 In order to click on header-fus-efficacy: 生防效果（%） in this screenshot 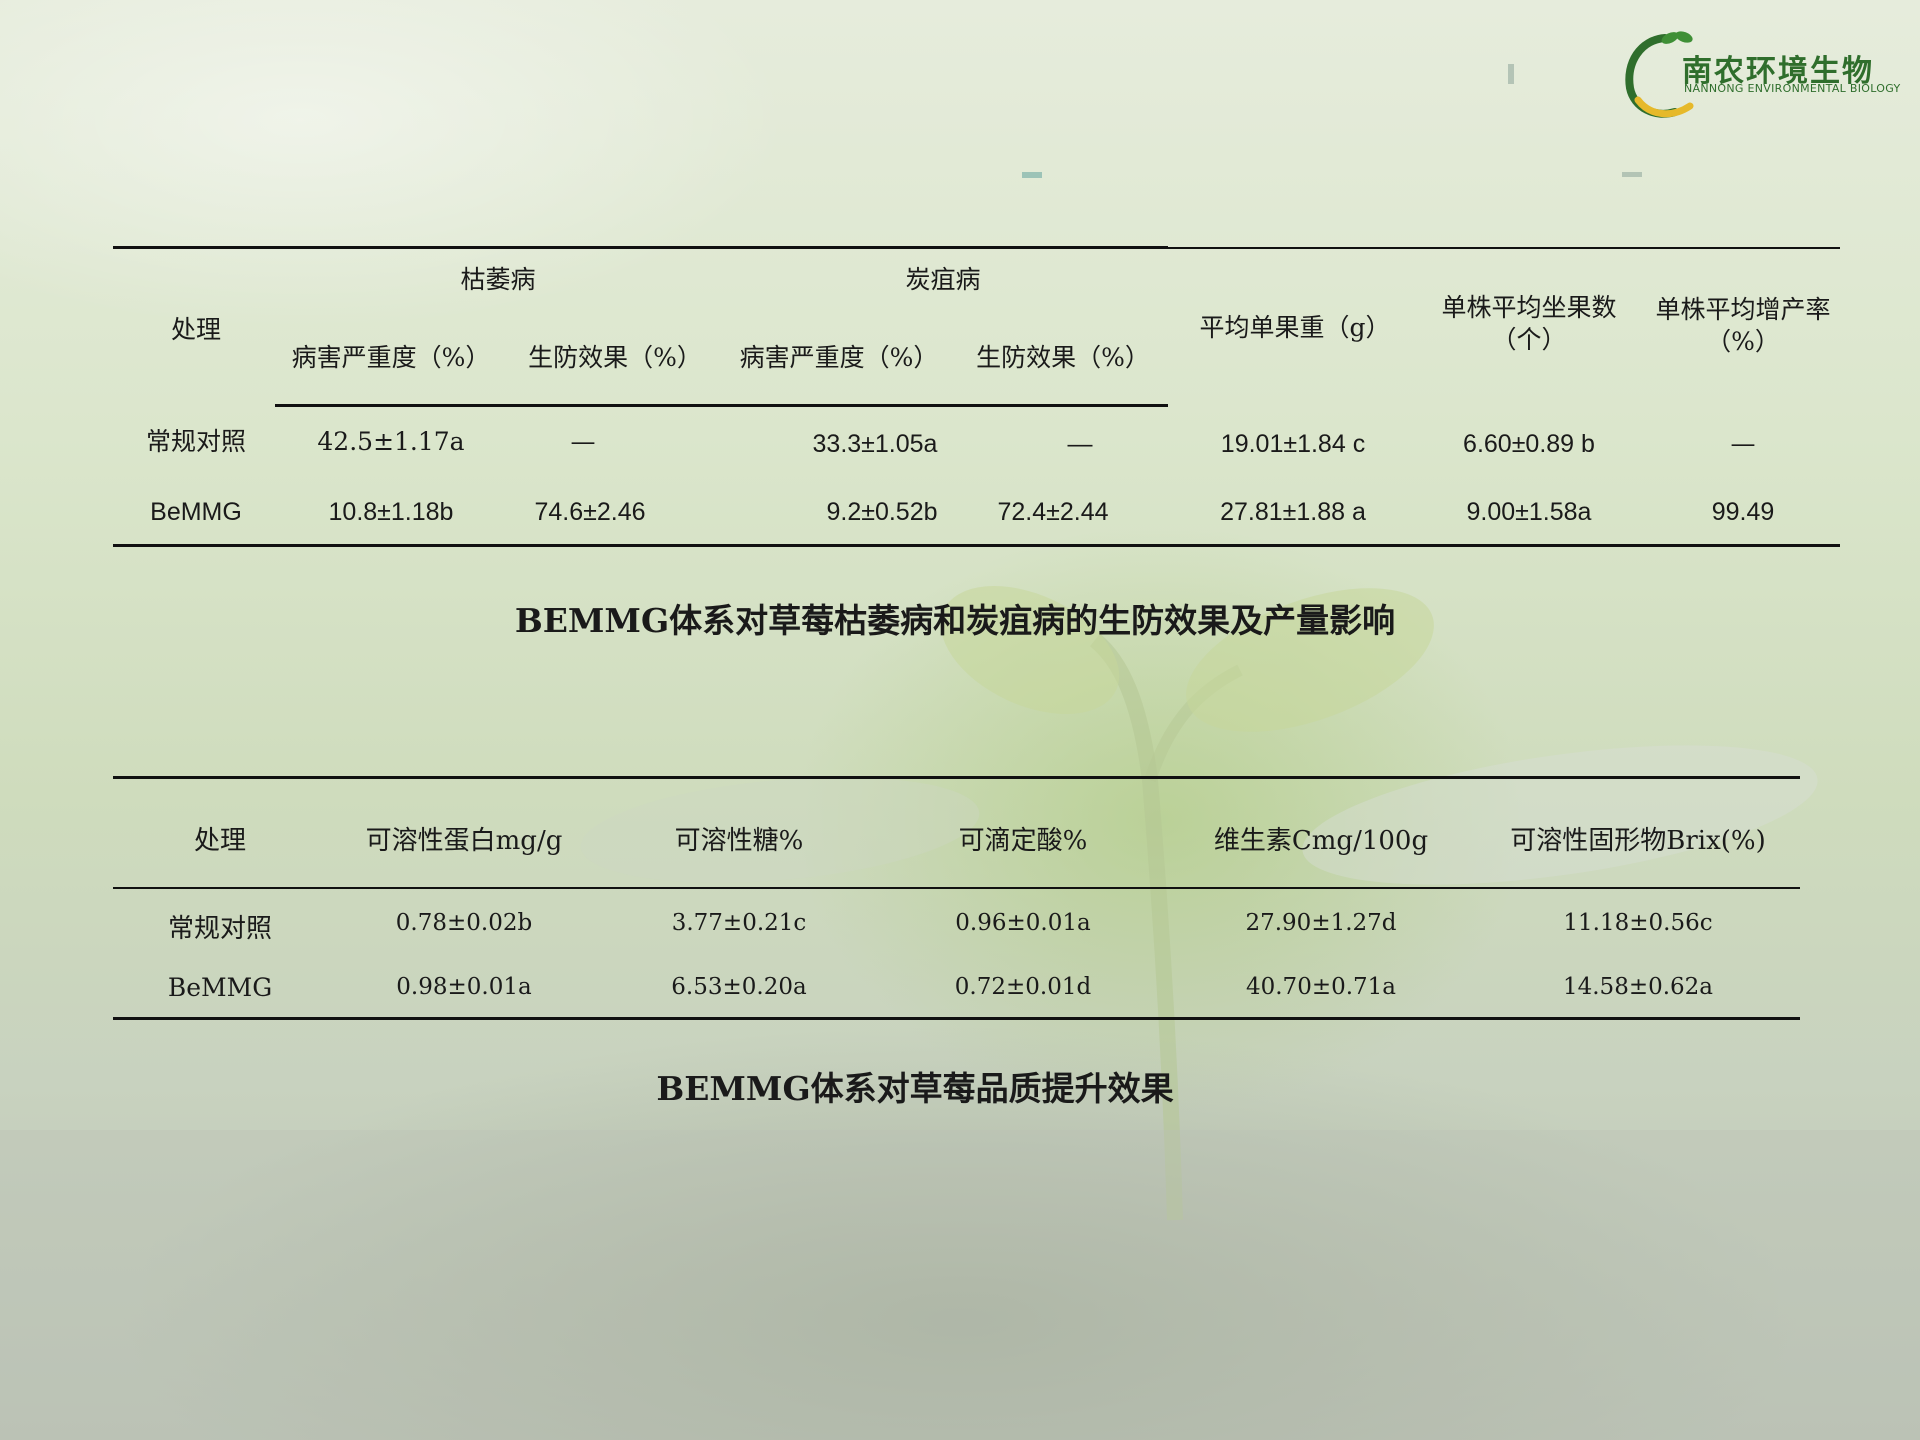, I will do `click(615, 357)`.